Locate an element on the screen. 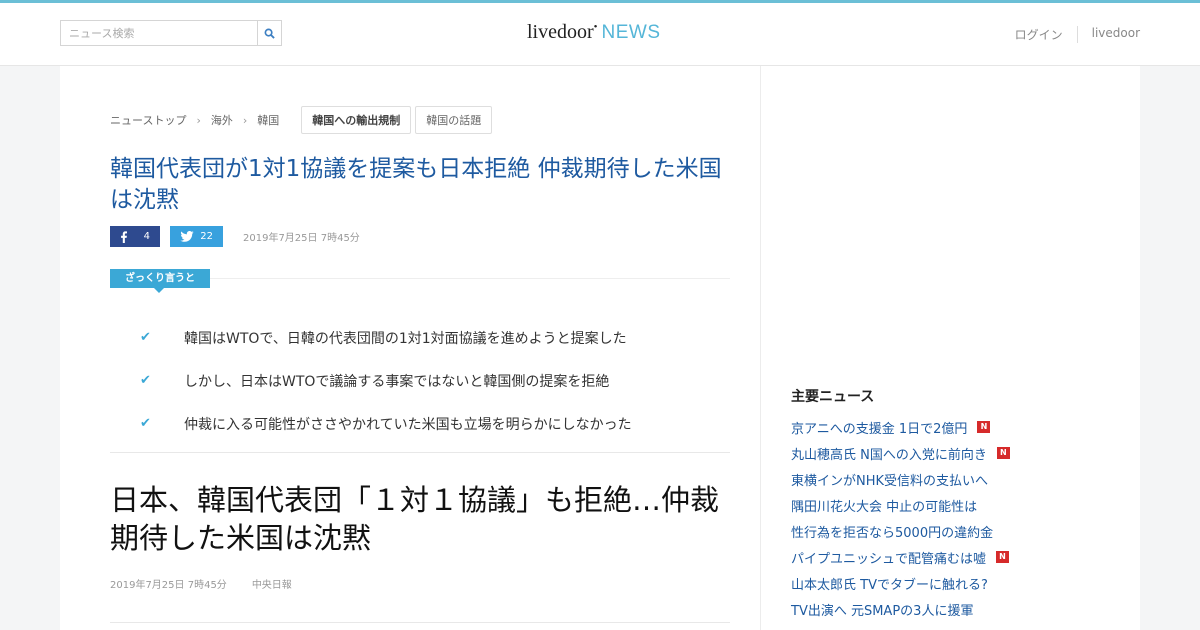 The width and height of the screenshot is (1200, 630). logo-news: NEWS is located at coordinates (631, 32).